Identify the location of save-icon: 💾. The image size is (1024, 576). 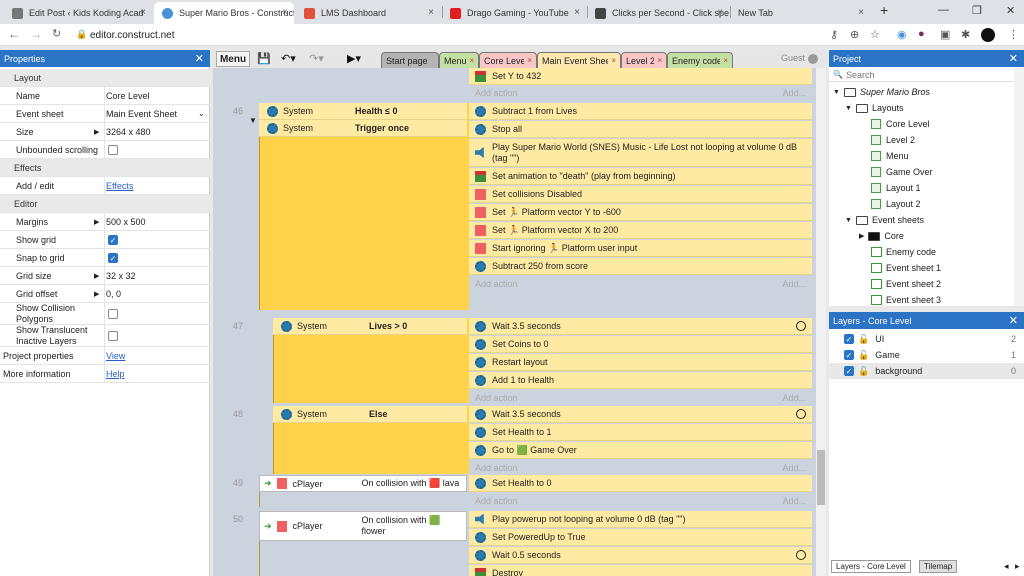
(264, 58).